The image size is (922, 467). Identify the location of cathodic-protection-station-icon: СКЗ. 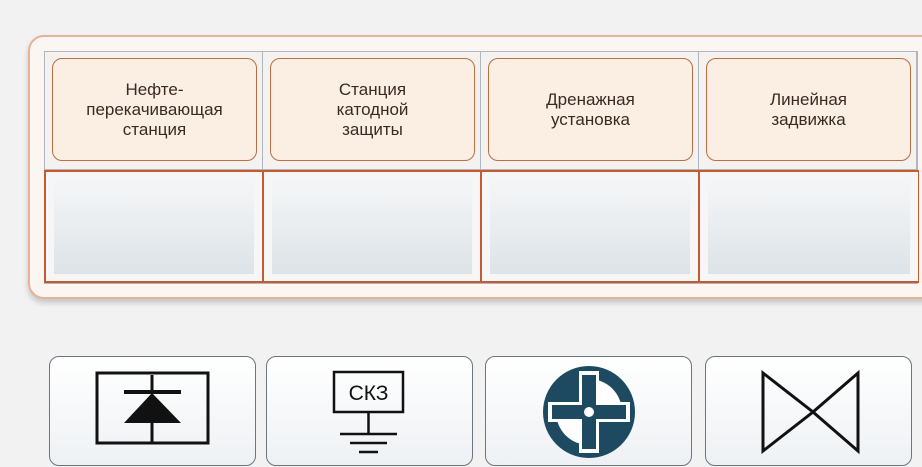
(368, 412).